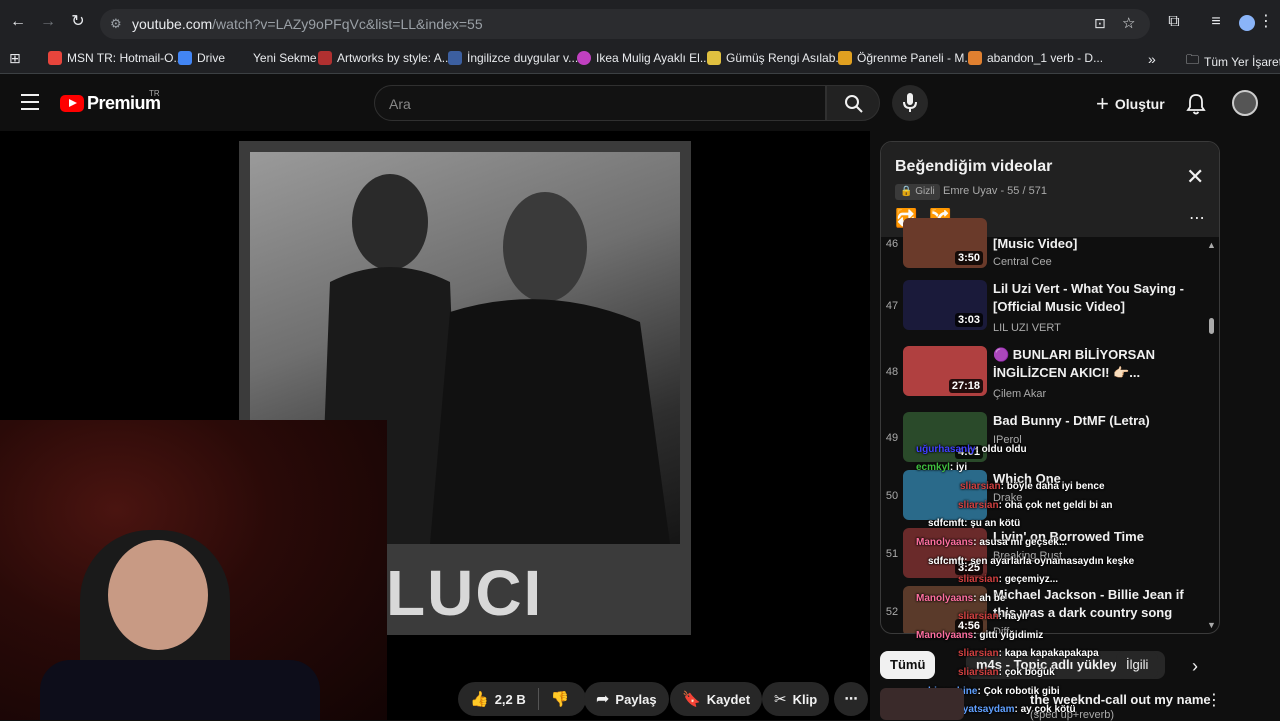 The height and width of the screenshot is (721, 1280). Describe the element at coordinates (945, 553) in the screenshot. I see `video-thumbnail: 3:25` at that location.